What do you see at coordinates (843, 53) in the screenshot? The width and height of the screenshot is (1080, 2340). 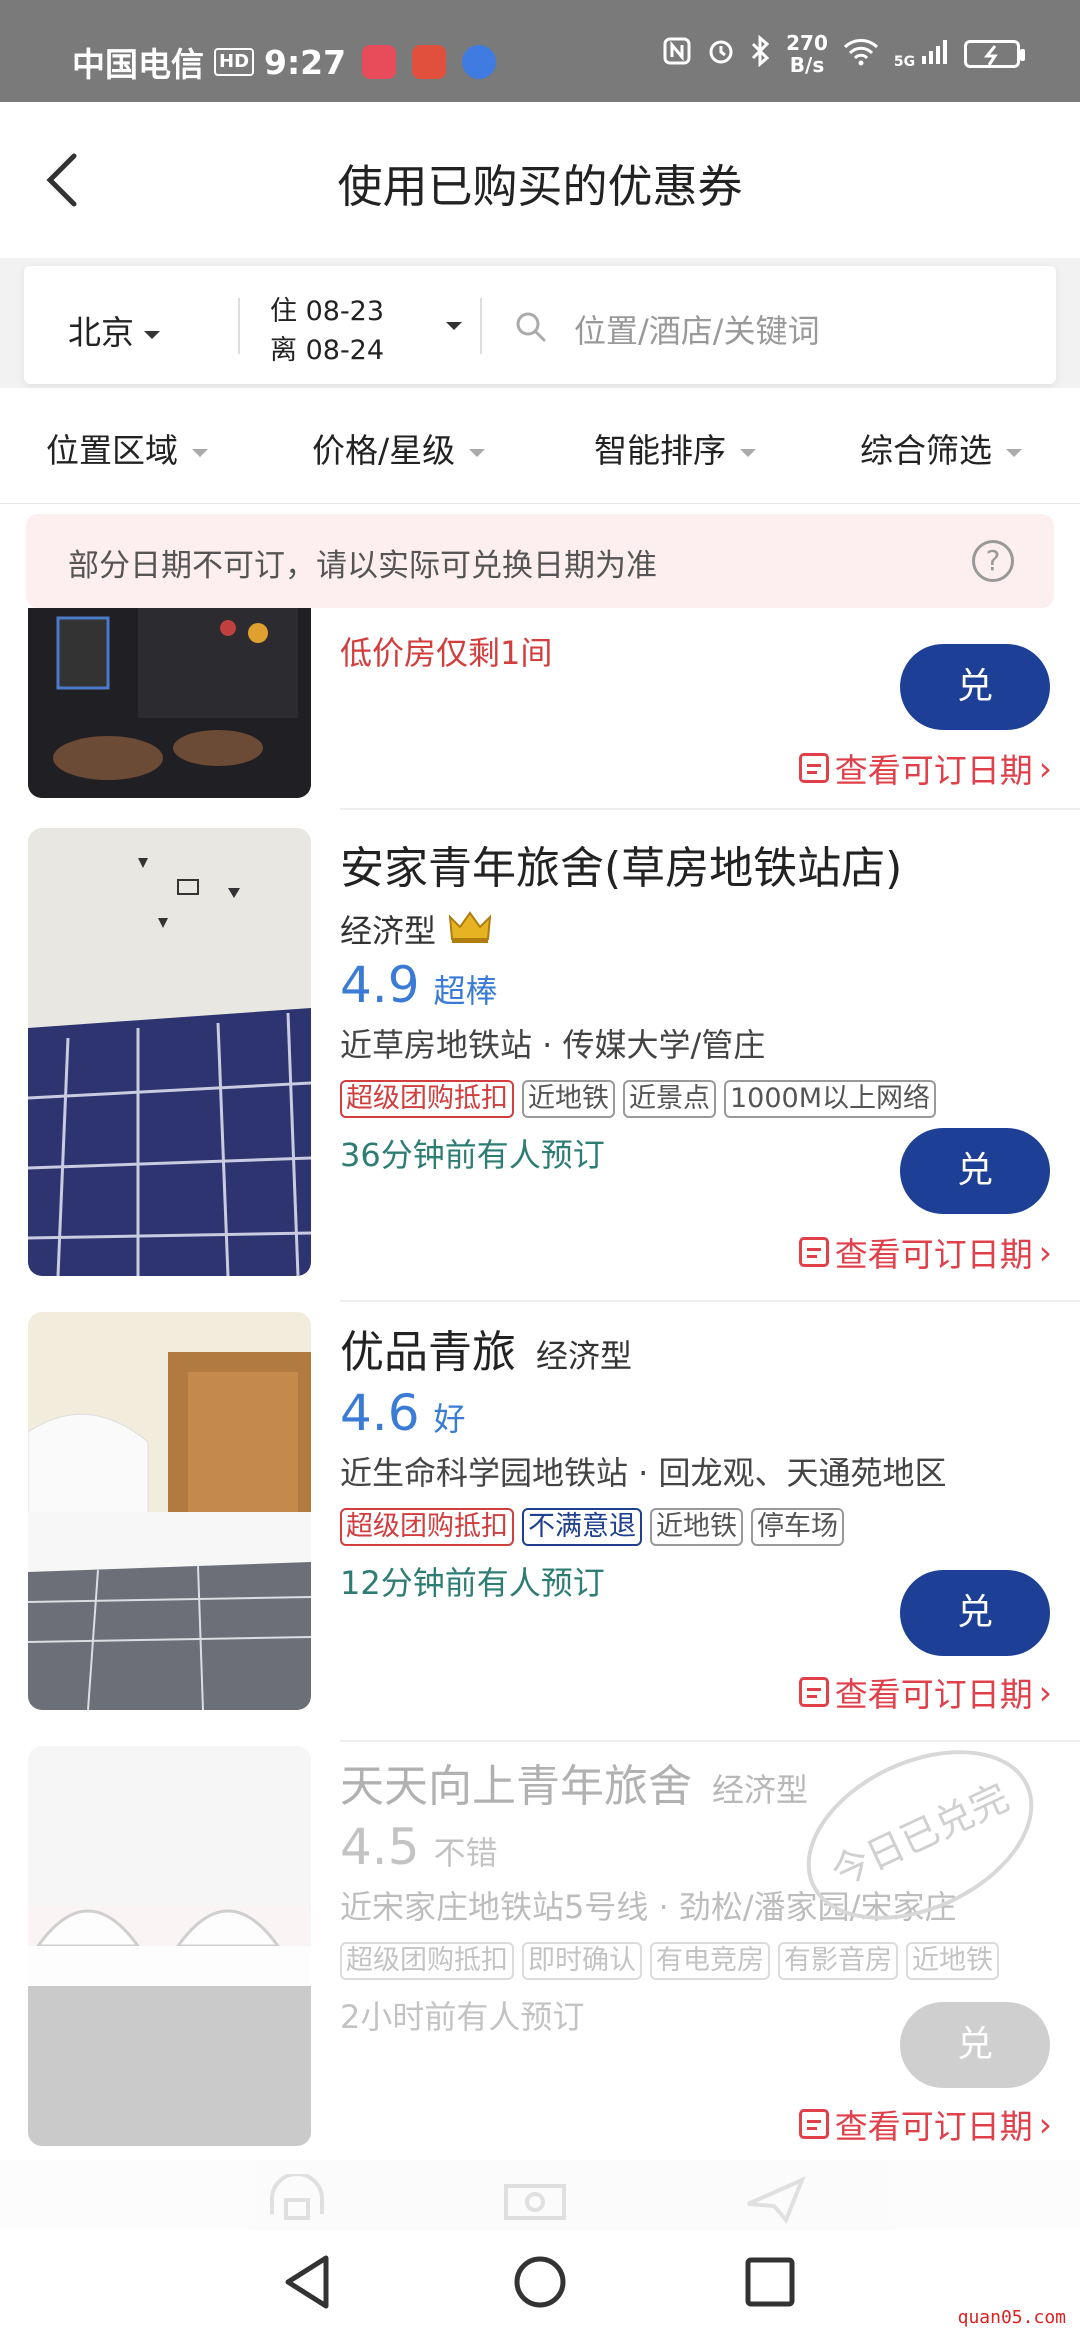 I see `status-right: 270 B/s 5G` at bounding box center [843, 53].